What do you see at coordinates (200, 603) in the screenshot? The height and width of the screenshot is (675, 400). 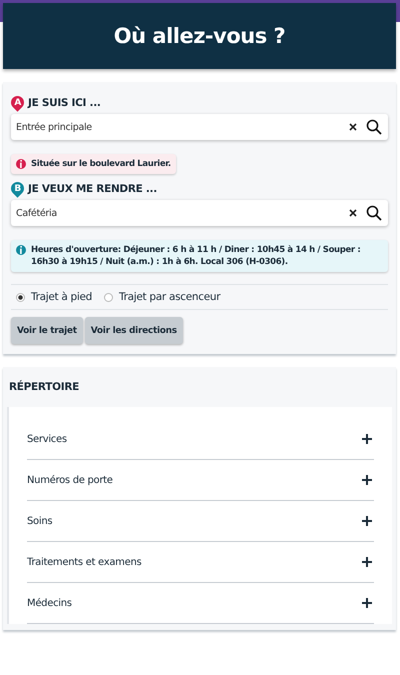 I see `accordion-item: Médecins` at bounding box center [200, 603].